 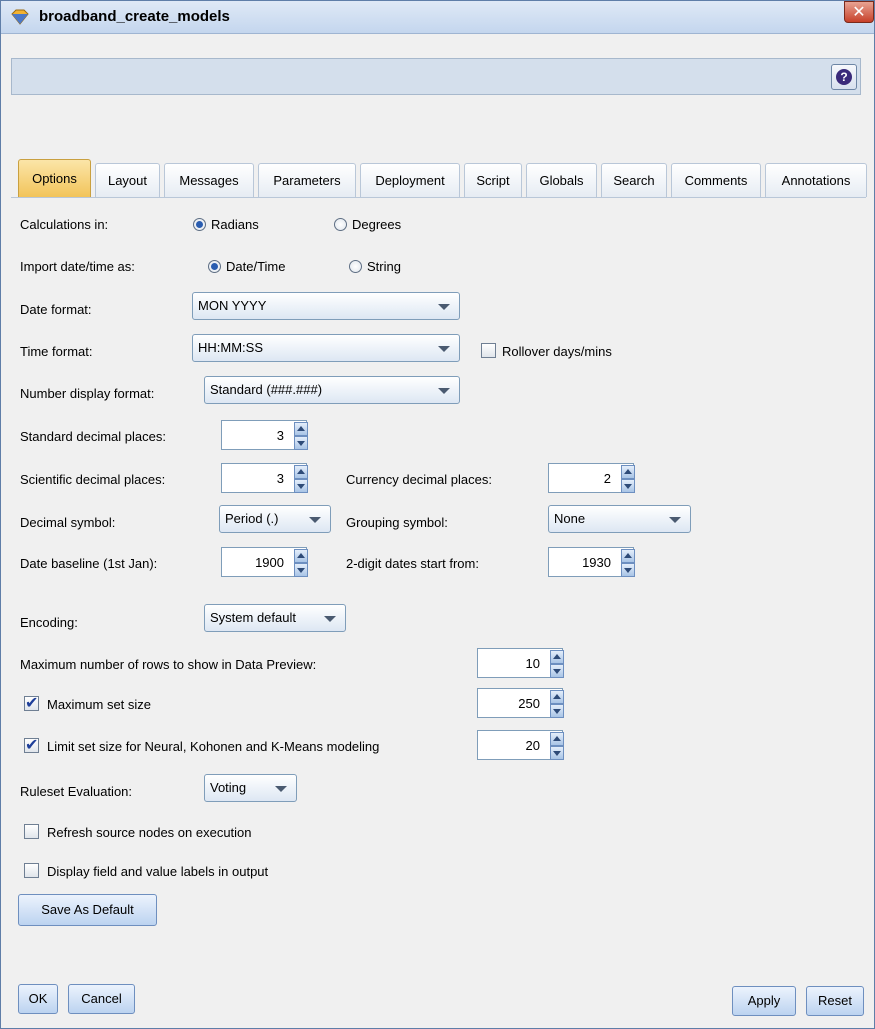 What do you see at coordinates (250, 788) in the screenshot?
I see `ruleset-dropdown: Voting` at bounding box center [250, 788].